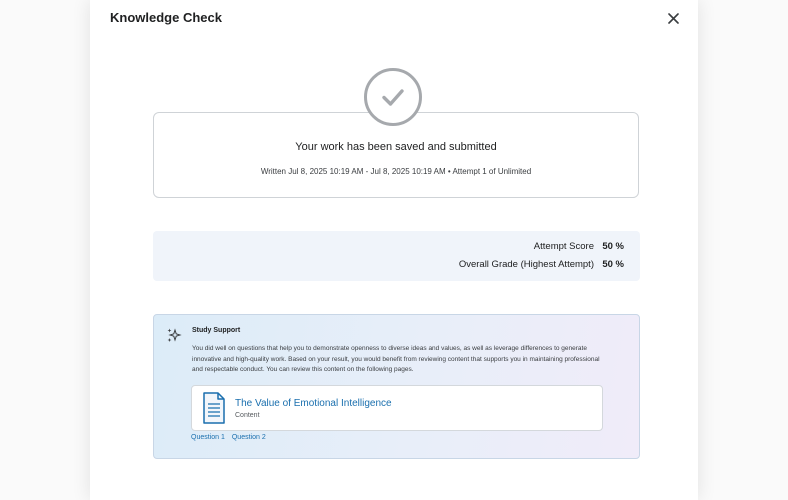 This screenshot has width=788, height=500. Describe the element at coordinates (313, 403) in the screenshot. I see `content-title: The Value of Emotional Intelligence` at that location.